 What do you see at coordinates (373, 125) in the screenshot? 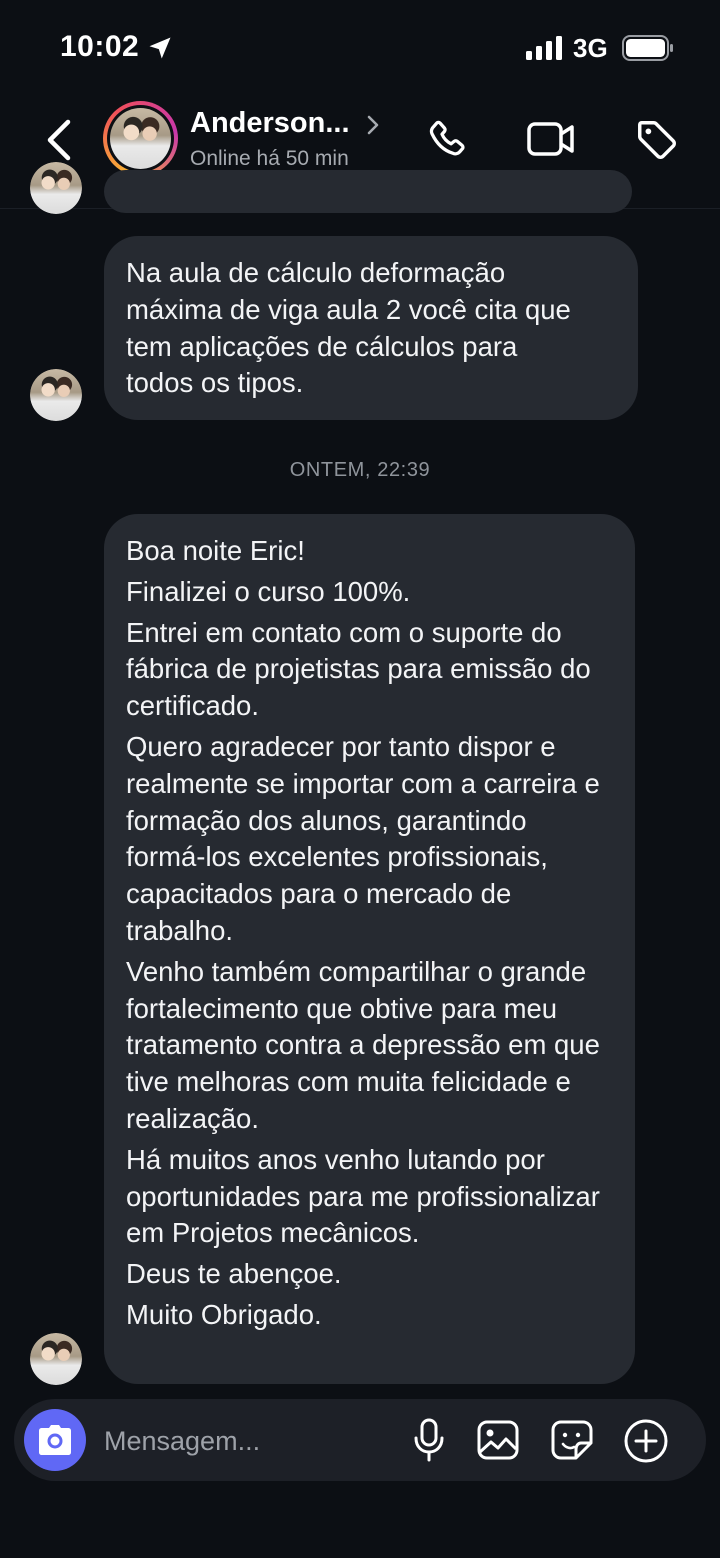
I see `chevron-right-icon` at bounding box center [373, 125].